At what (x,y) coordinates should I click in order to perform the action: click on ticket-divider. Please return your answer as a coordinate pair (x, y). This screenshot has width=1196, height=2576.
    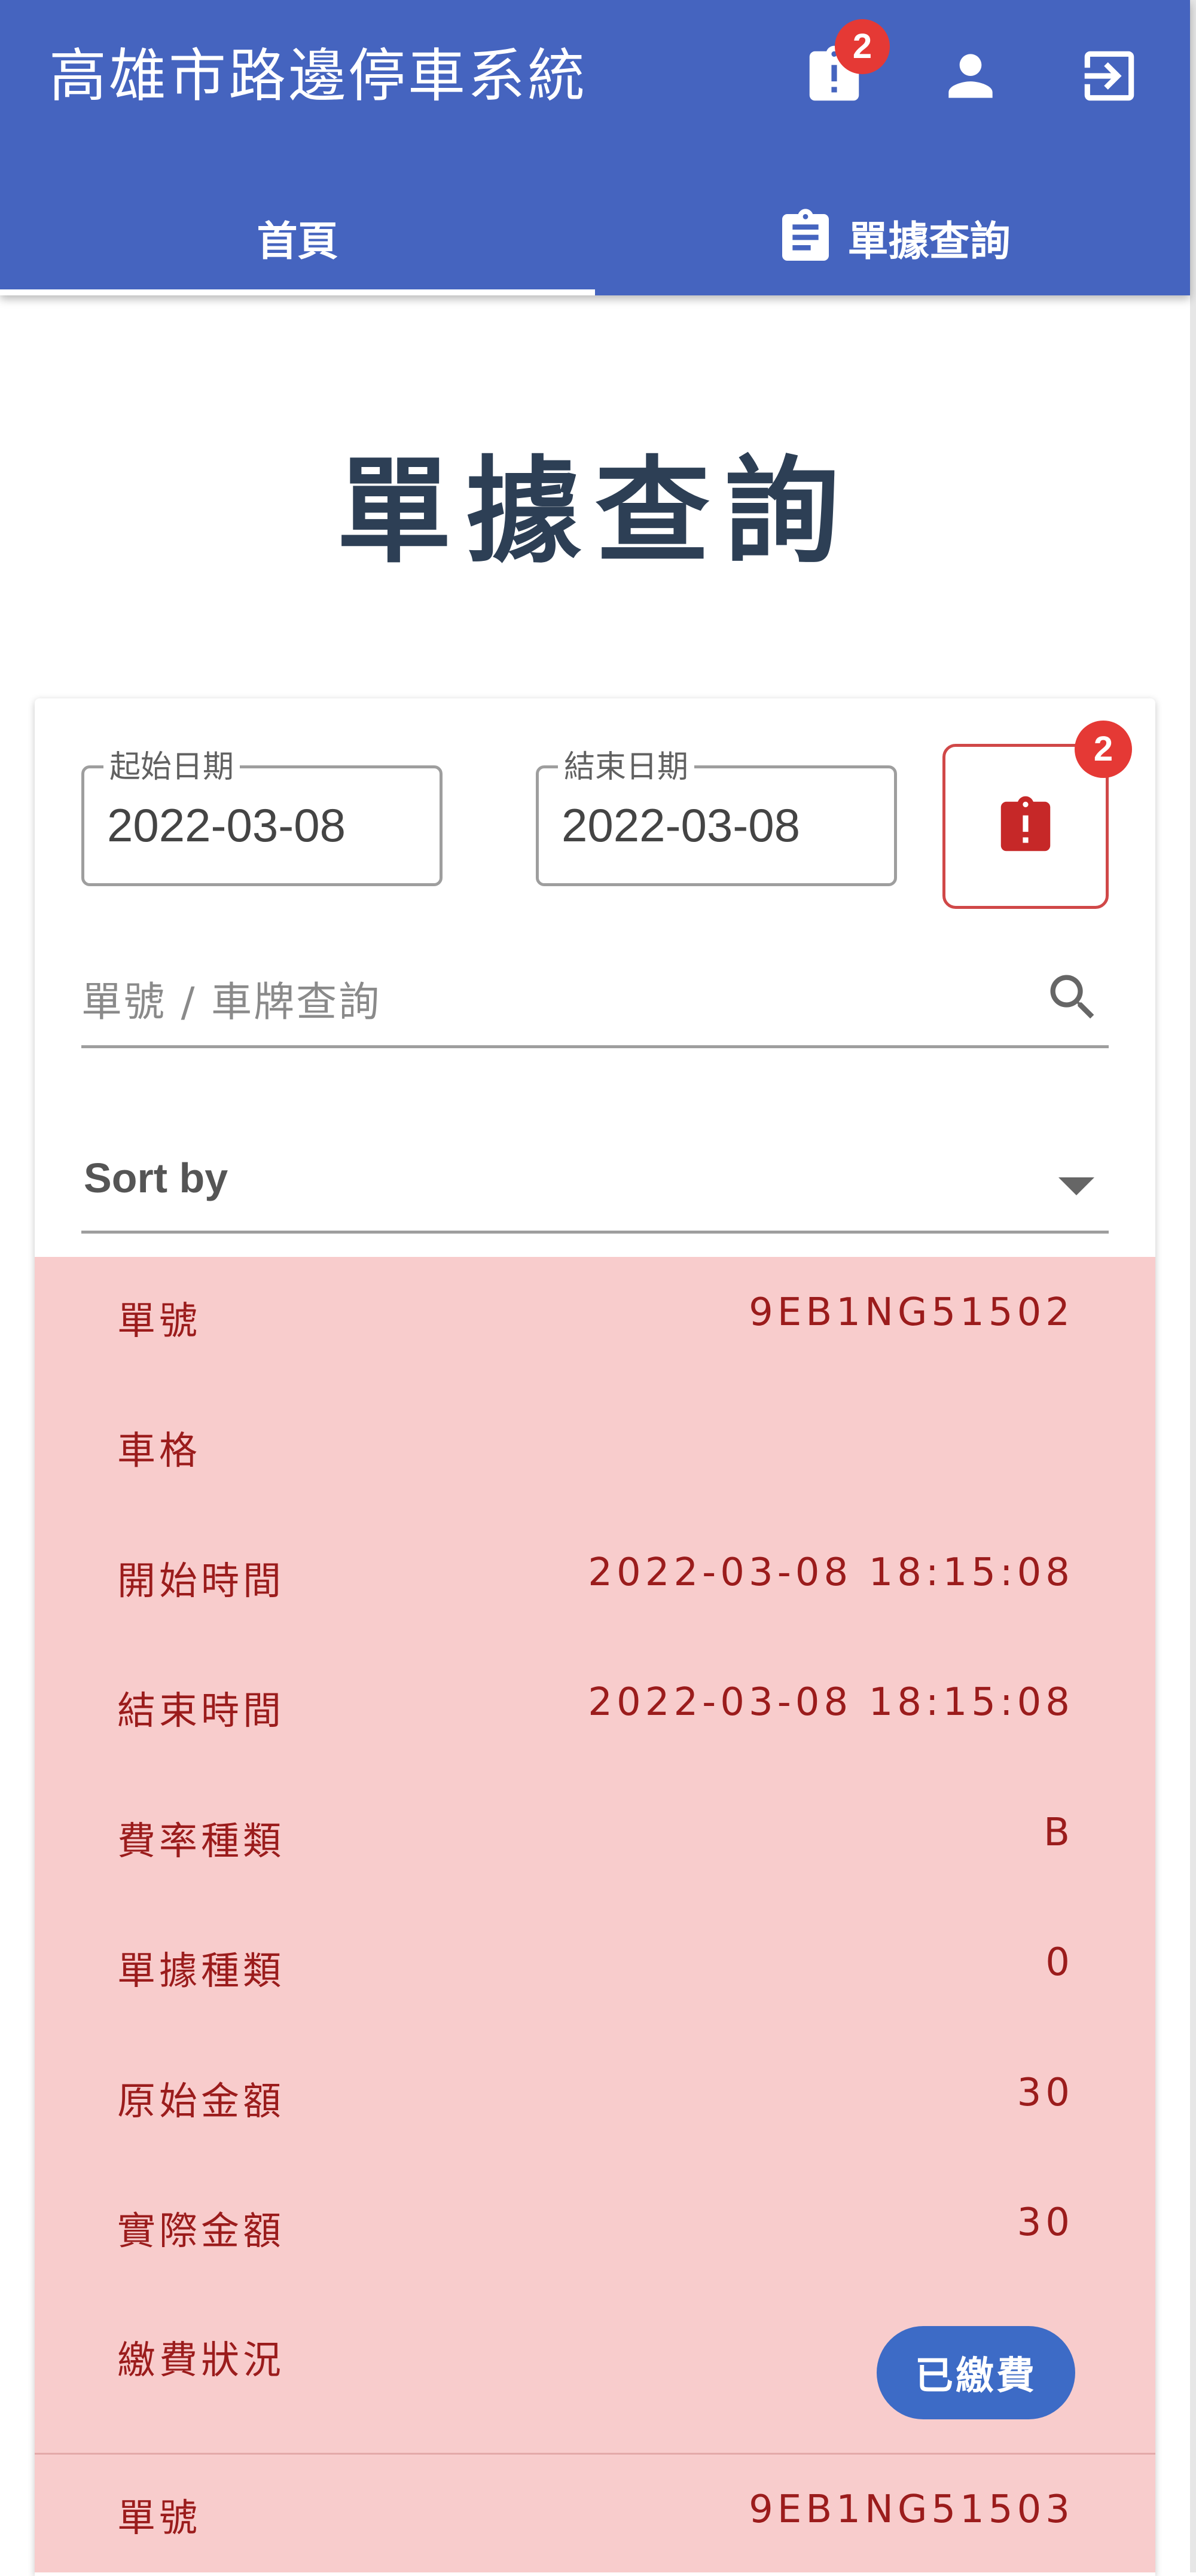
    Looking at the image, I should click on (595, 2454).